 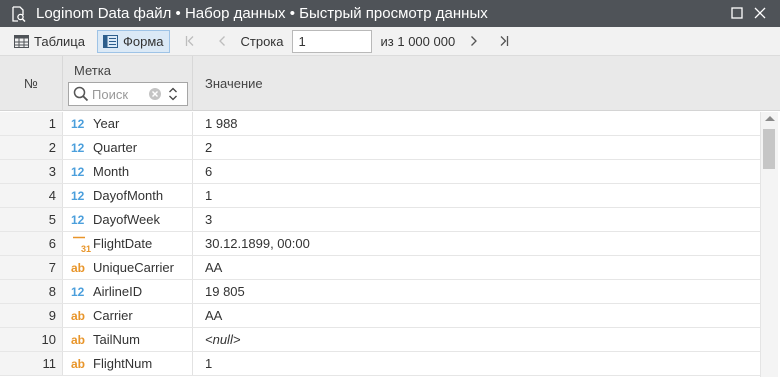 What do you see at coordinates (128, 123) in the screenshot?
I see `field-label-cell: 12 Year` at bounding box center [128, 123].